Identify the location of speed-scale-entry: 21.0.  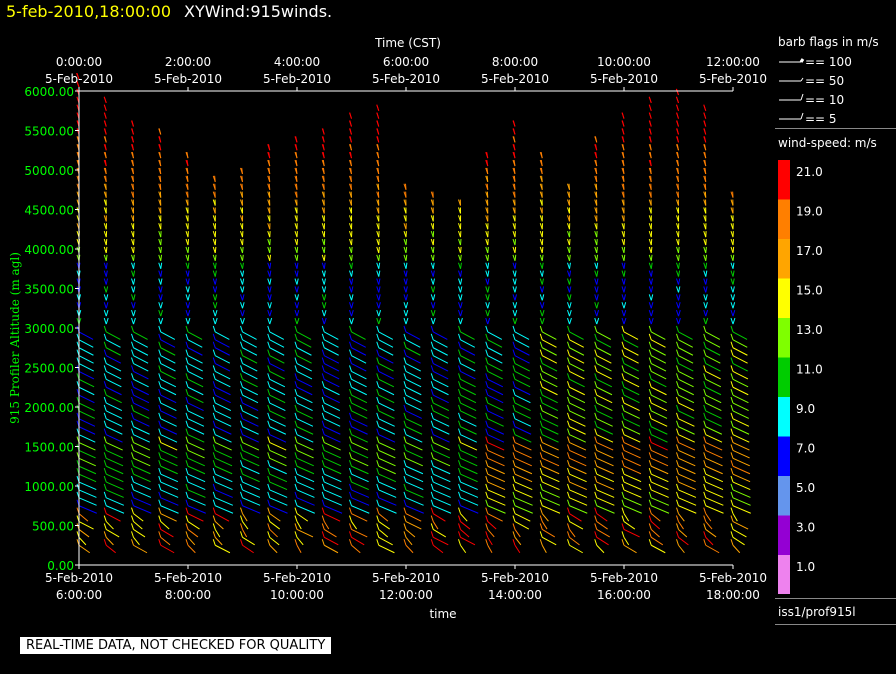
(800, 180).